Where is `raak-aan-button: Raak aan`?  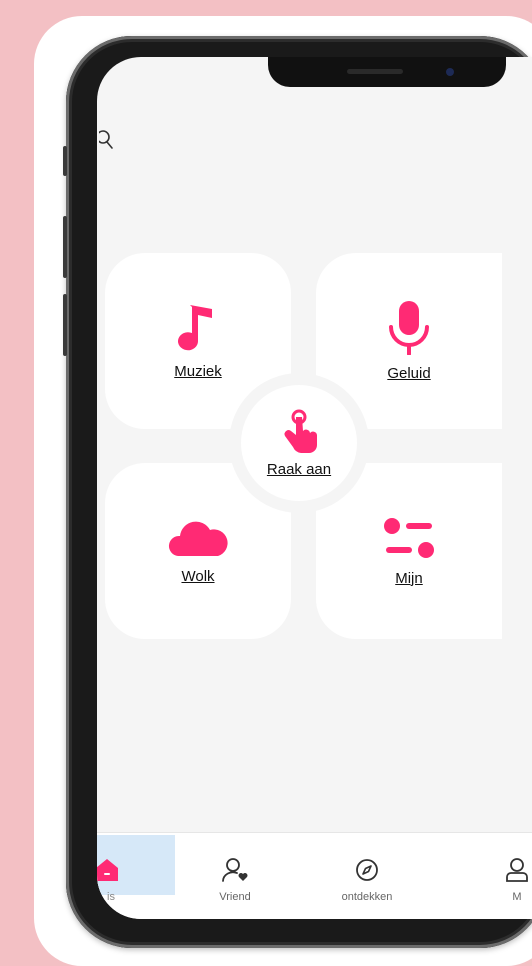 raak-aan-button: Raak aan is located at coordinates (299, 443).